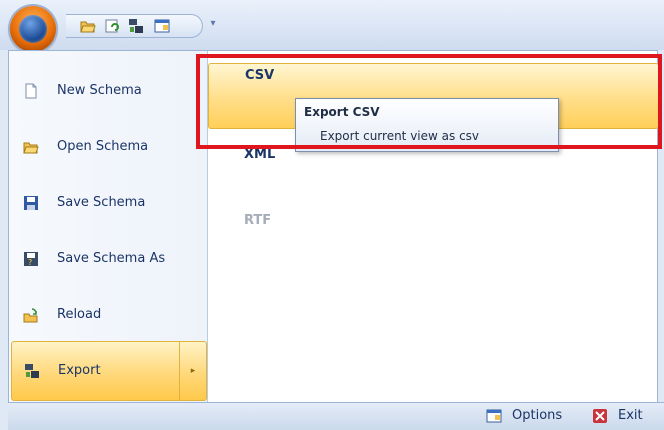  I want to click on window-icon, so click(162, 26).